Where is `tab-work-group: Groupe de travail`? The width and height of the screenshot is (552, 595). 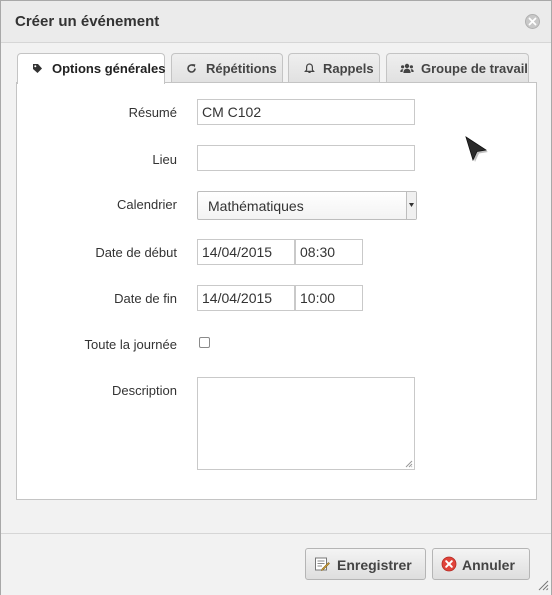 tab-work-group: Groupe de travail is located at coordinates (457, 67).